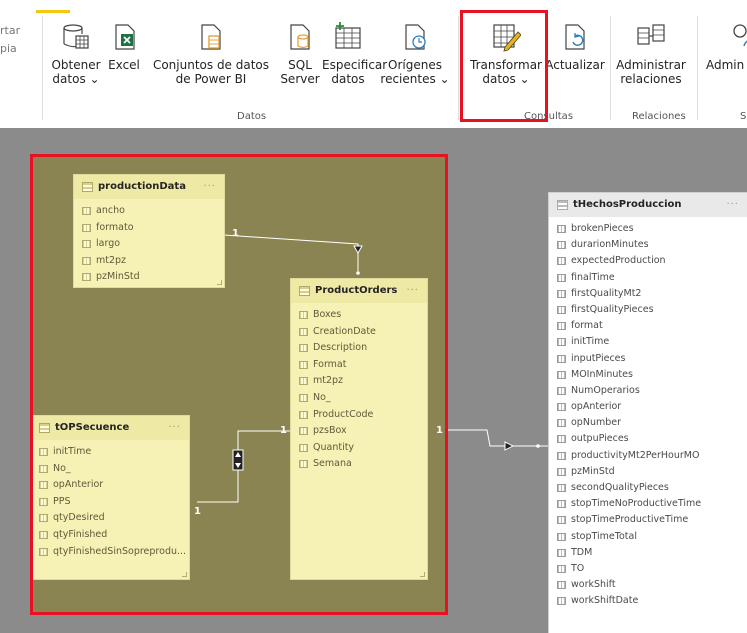  What do you see at coordinates (252, 116) in the screenshot?
I see `group-label-data: Datos` at bounding box center [252, 116].